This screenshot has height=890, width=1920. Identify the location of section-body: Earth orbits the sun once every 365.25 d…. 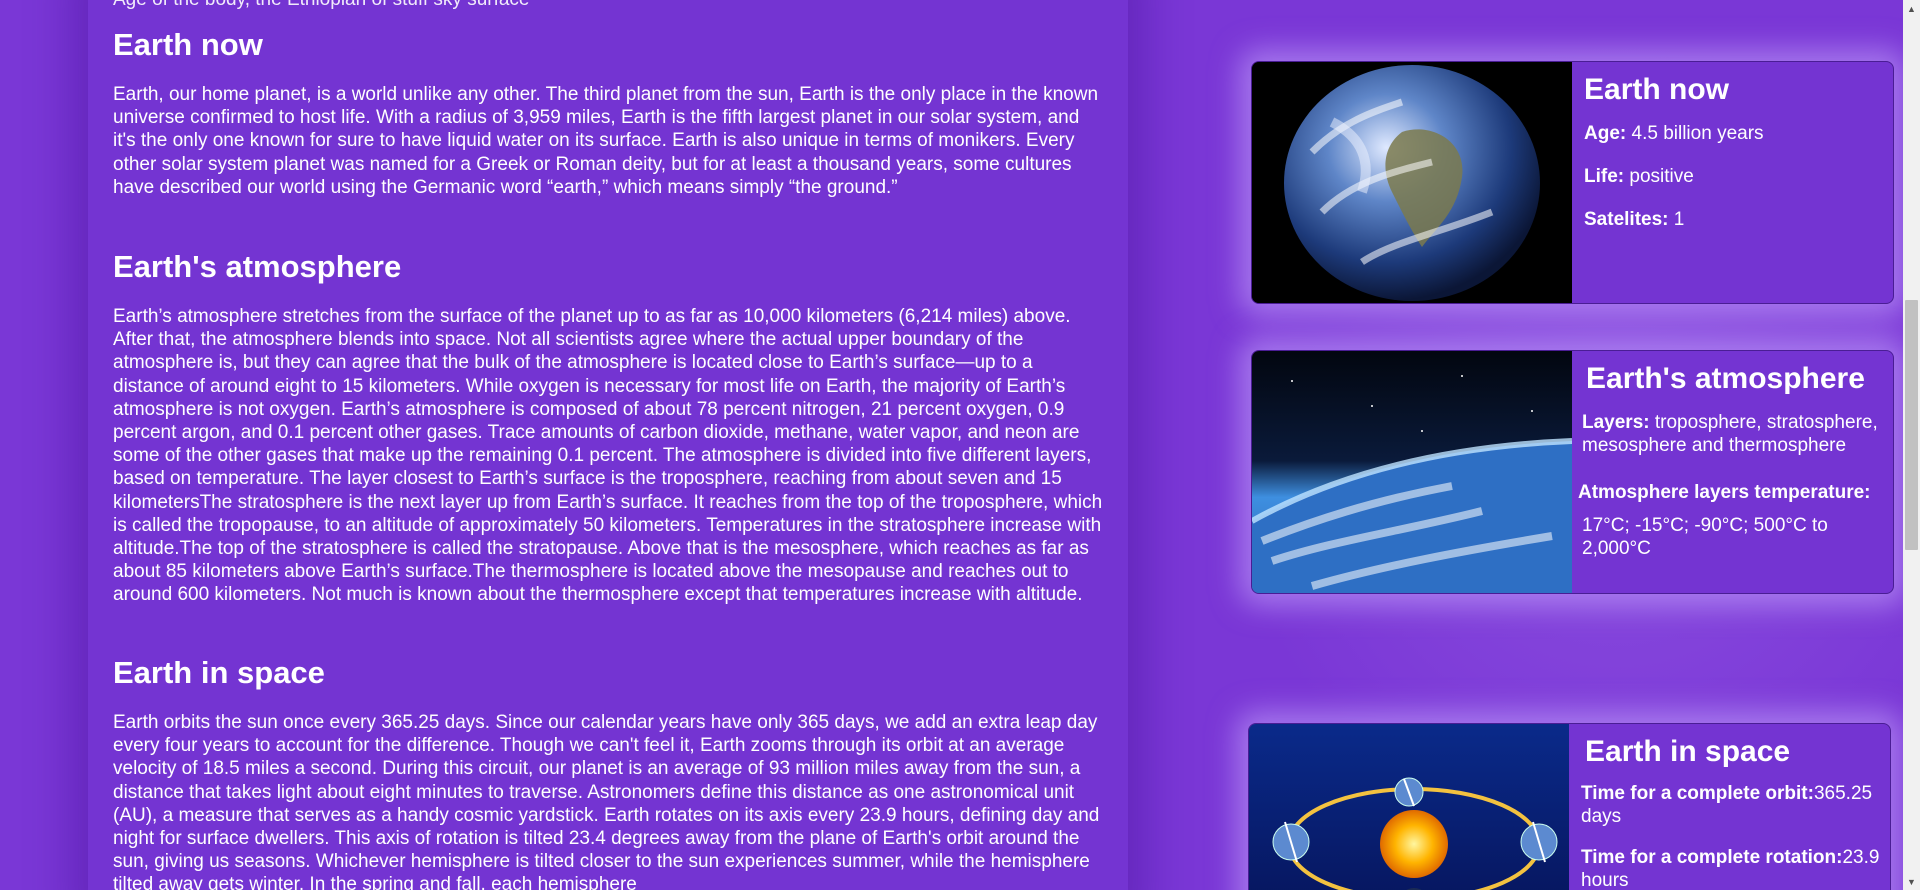
(606, 801).